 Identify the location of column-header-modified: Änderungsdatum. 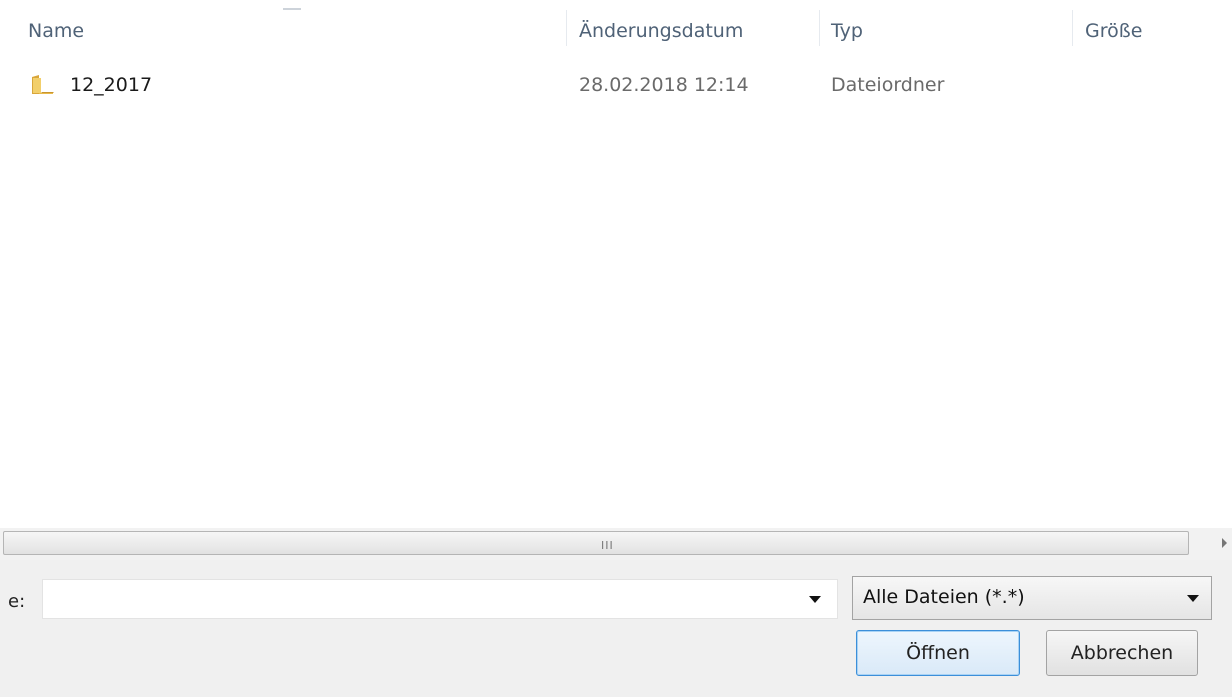
(661, 31).